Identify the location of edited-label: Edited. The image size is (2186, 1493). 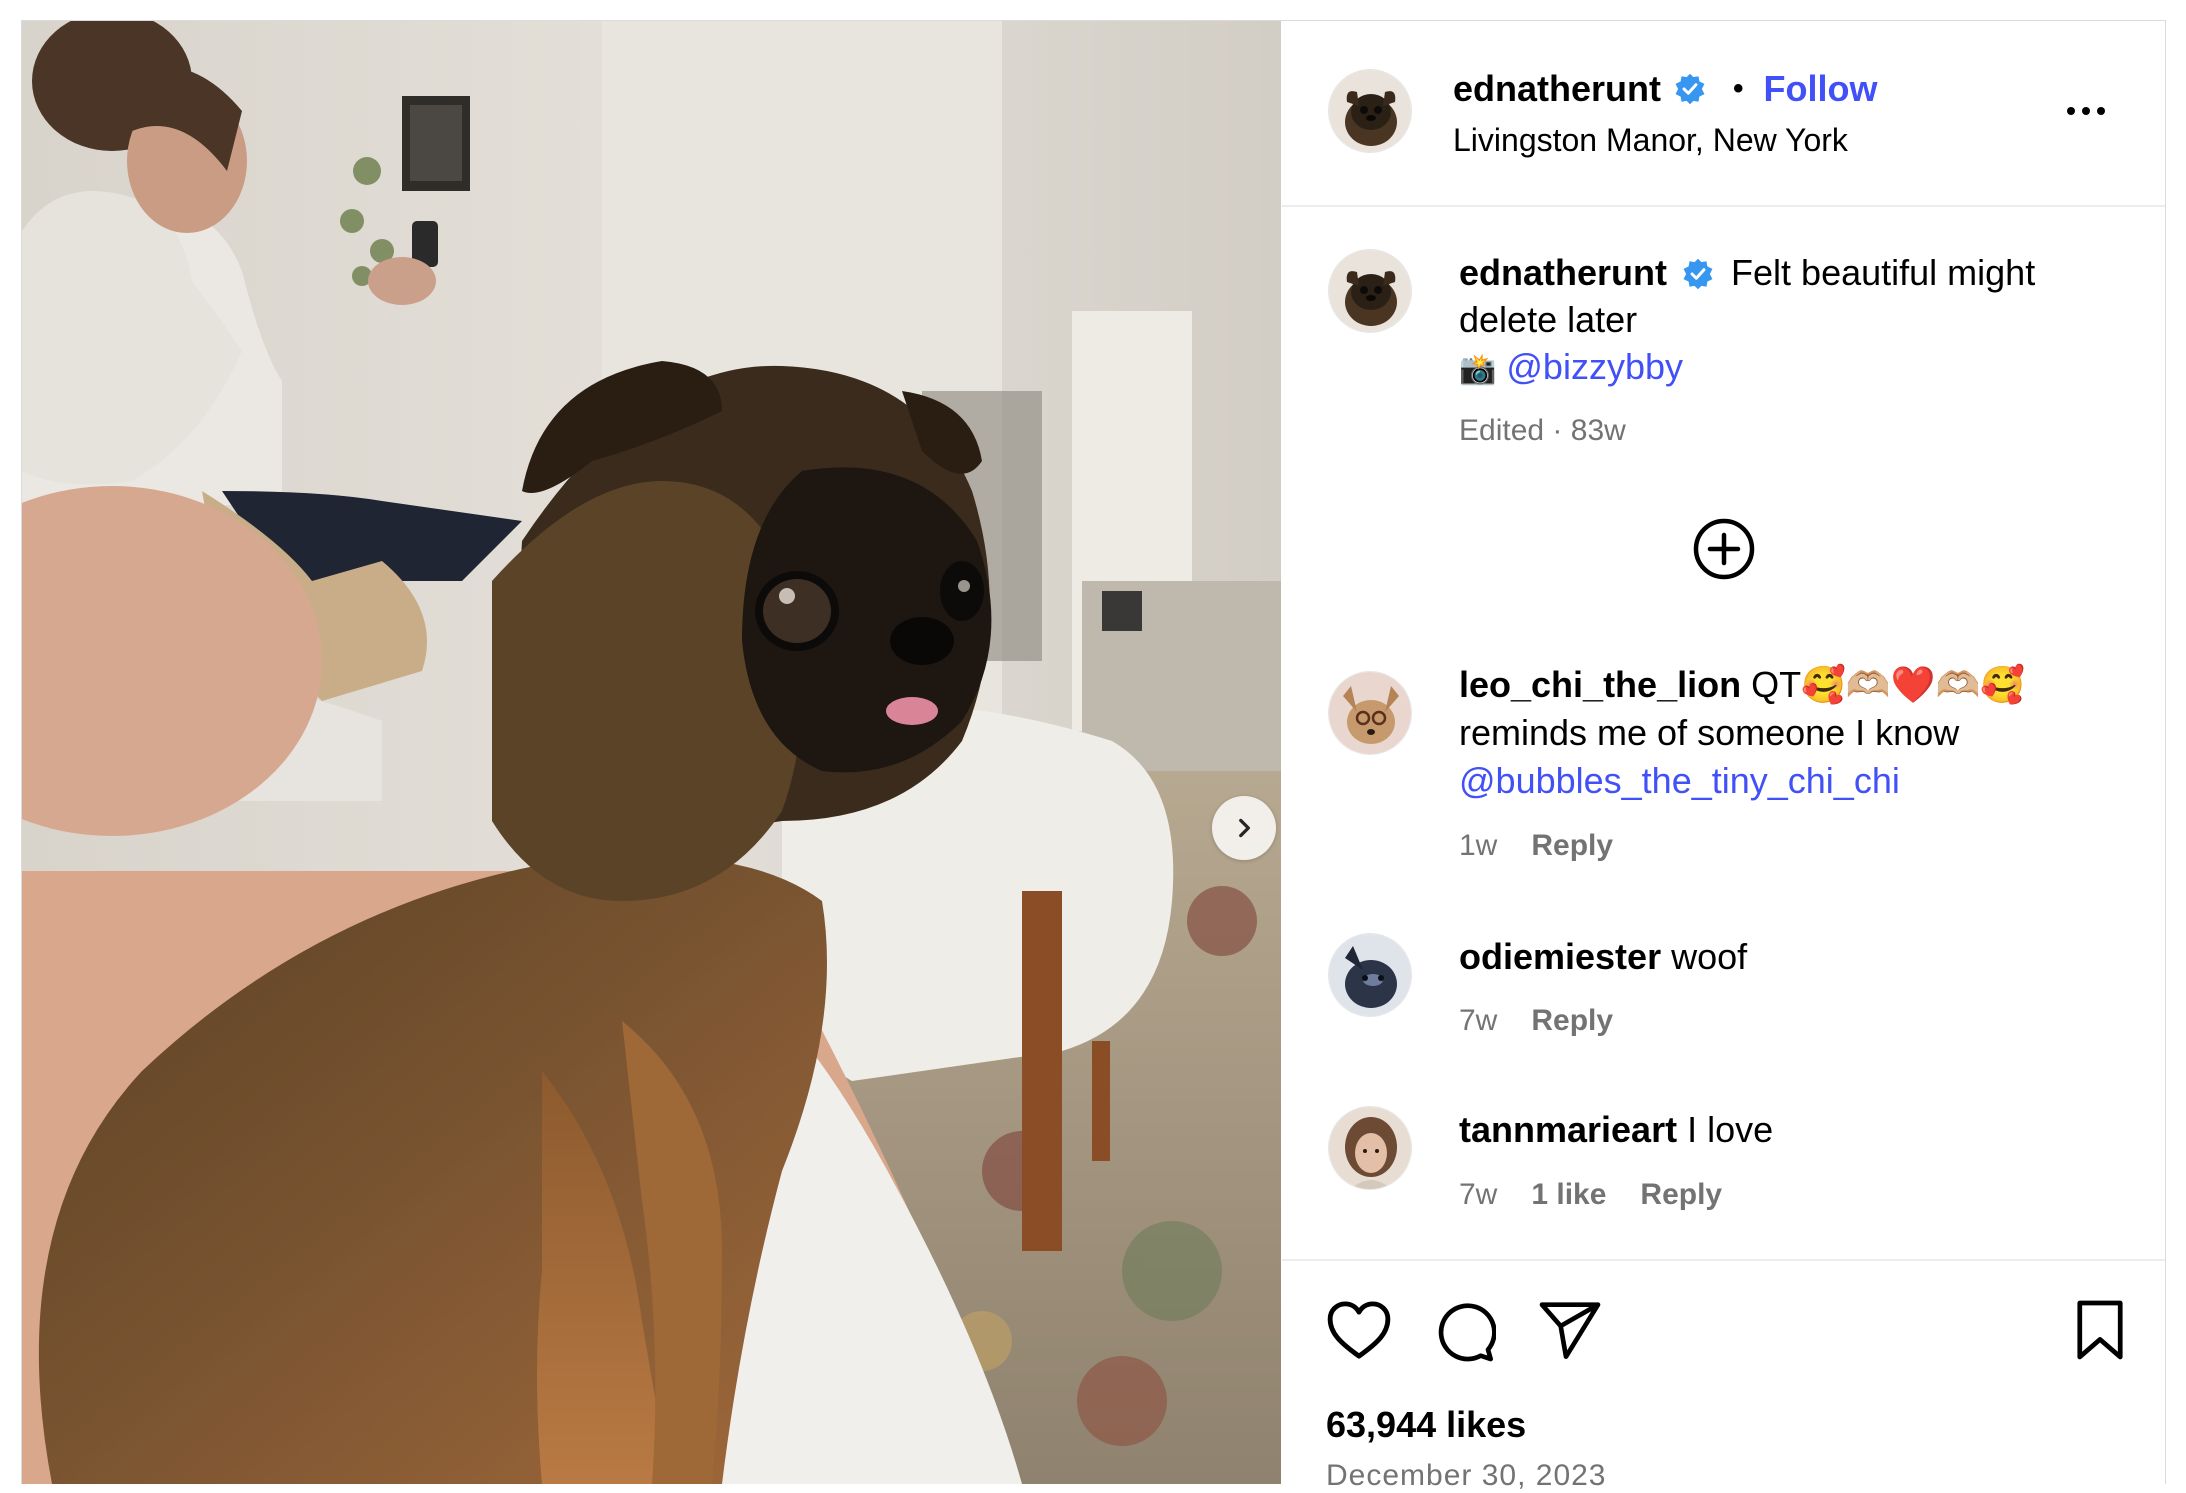
(1502, 430).